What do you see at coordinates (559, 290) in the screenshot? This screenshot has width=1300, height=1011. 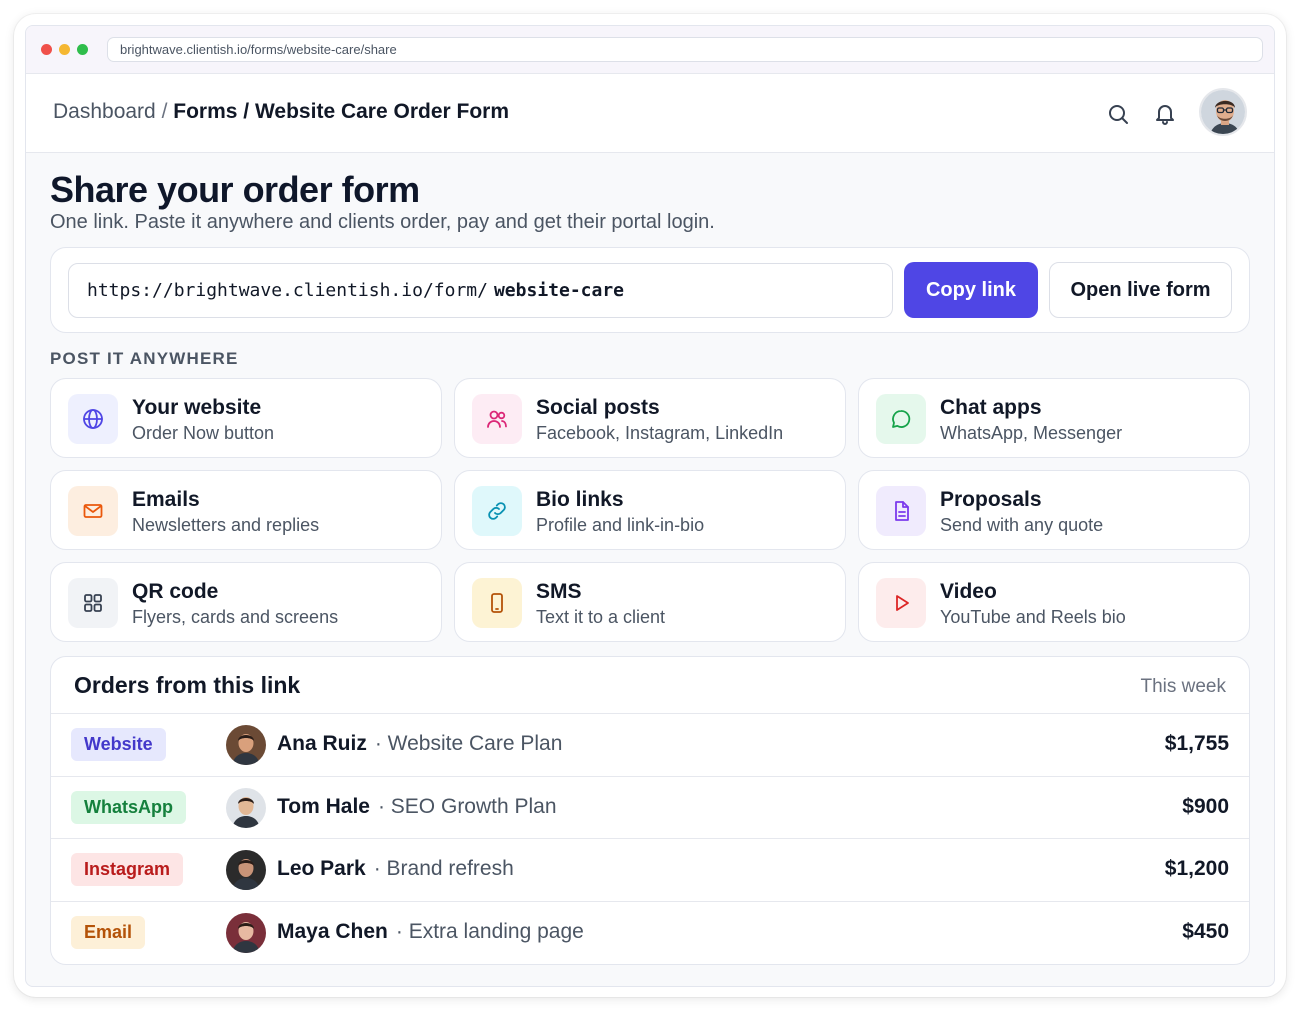 I see `form-link-slug: website-care` at bounding box center [559, 290].